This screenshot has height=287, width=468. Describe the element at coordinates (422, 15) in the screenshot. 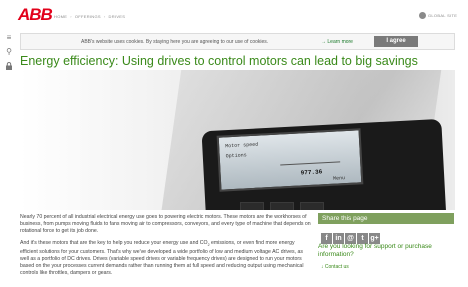

I see `globe-icon` at that location.